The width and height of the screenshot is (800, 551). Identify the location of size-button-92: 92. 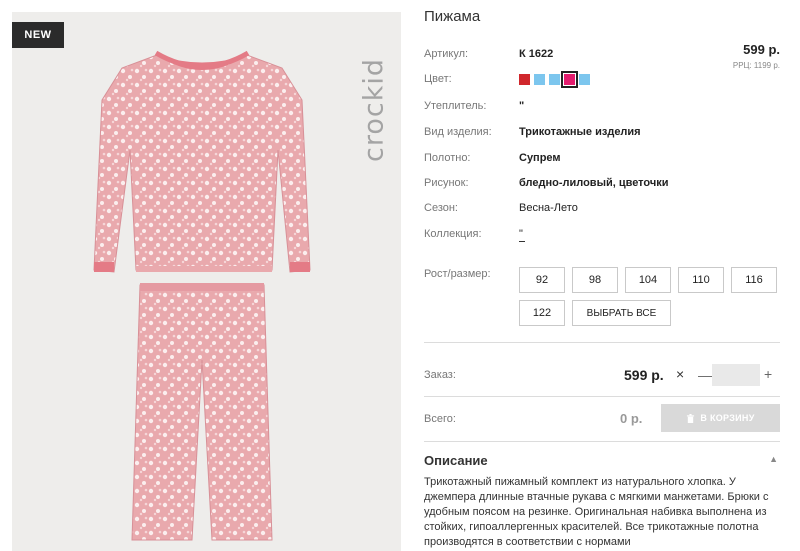
(542, 280).